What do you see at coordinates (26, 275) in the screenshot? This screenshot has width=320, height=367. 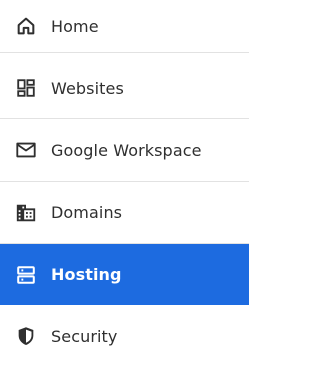 I see `server-icon` at bounding box center [26, 275].